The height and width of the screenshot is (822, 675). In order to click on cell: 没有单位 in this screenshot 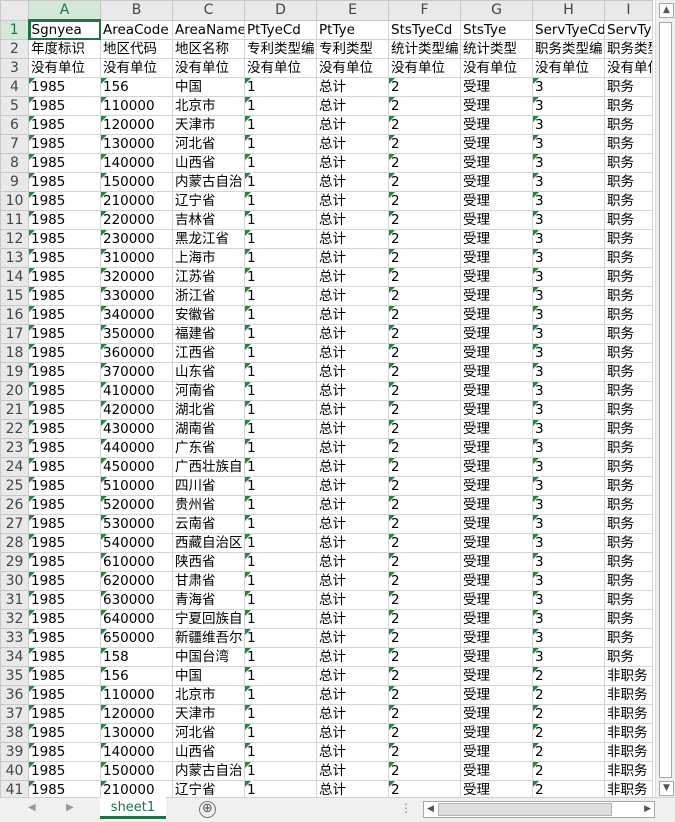, I will do `click(424, 68)`.